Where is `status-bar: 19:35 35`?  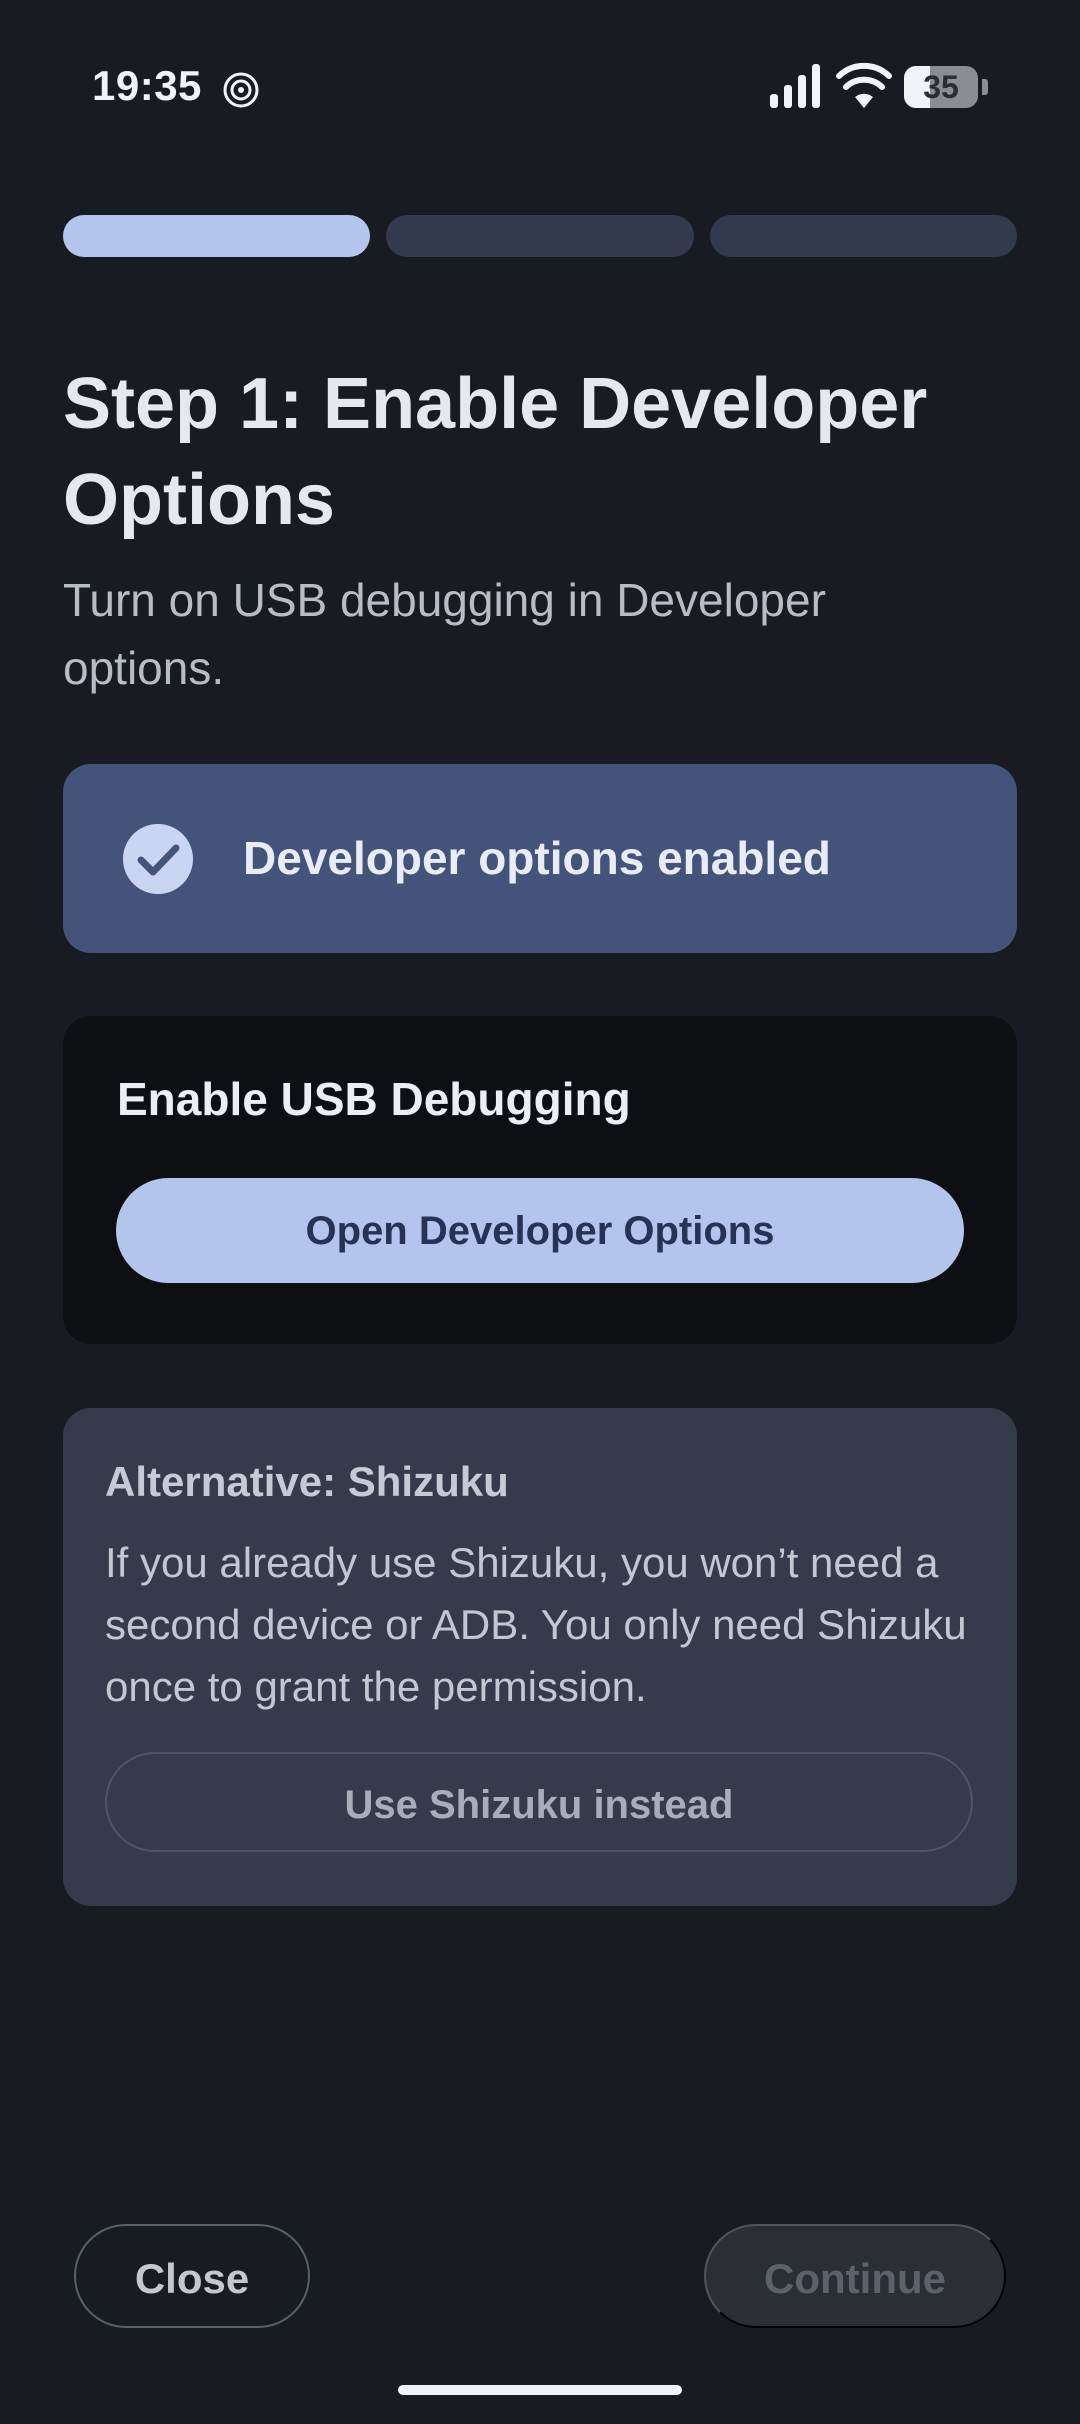
status-bar: 19:35 35 is located at coordinates (540, 87).